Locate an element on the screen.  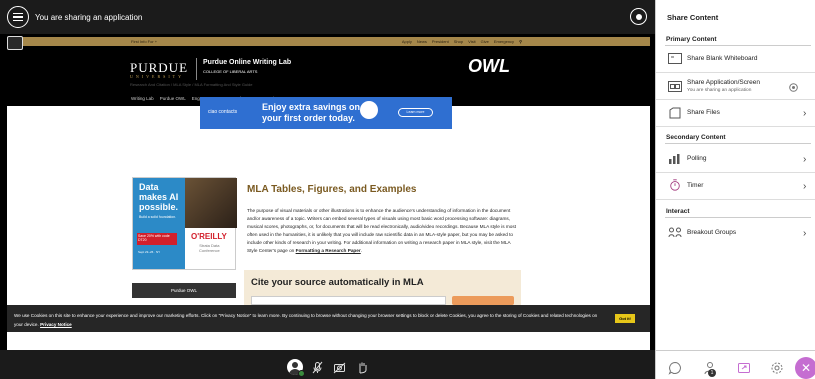
cite-title: Cite your source automatically in MLA is located at coordinates (337, 282).